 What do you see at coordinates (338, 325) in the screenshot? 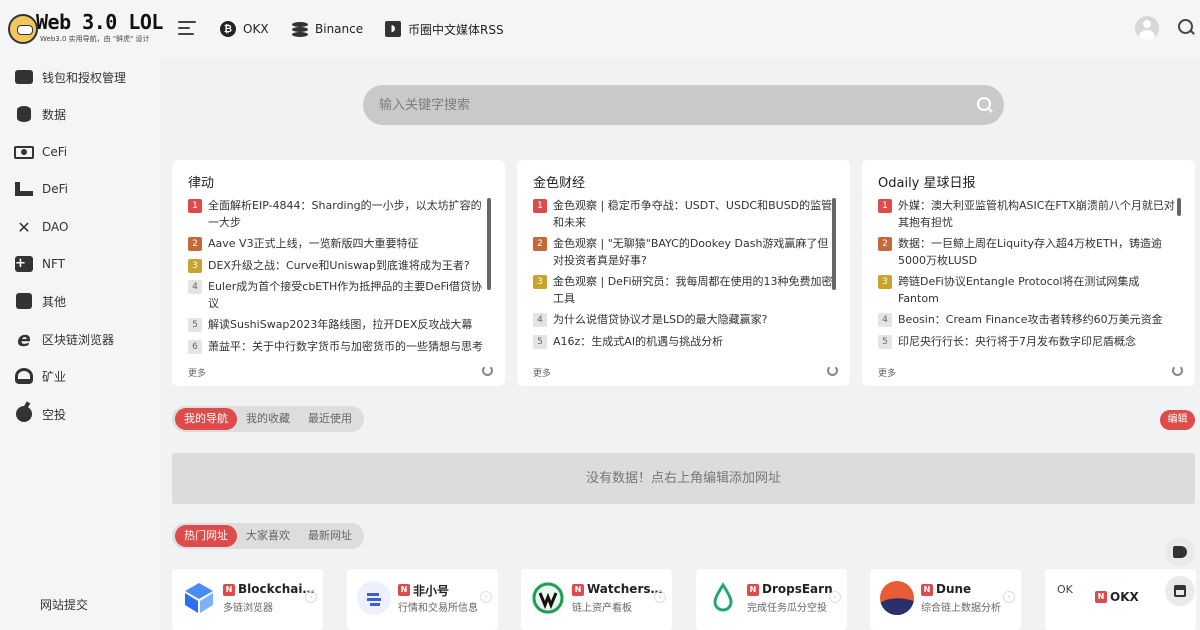
I see `news-item: 5 解读SushiSwap2023年路线图，拉开DEX反攻战大幕` at bounding box center [338, 325].